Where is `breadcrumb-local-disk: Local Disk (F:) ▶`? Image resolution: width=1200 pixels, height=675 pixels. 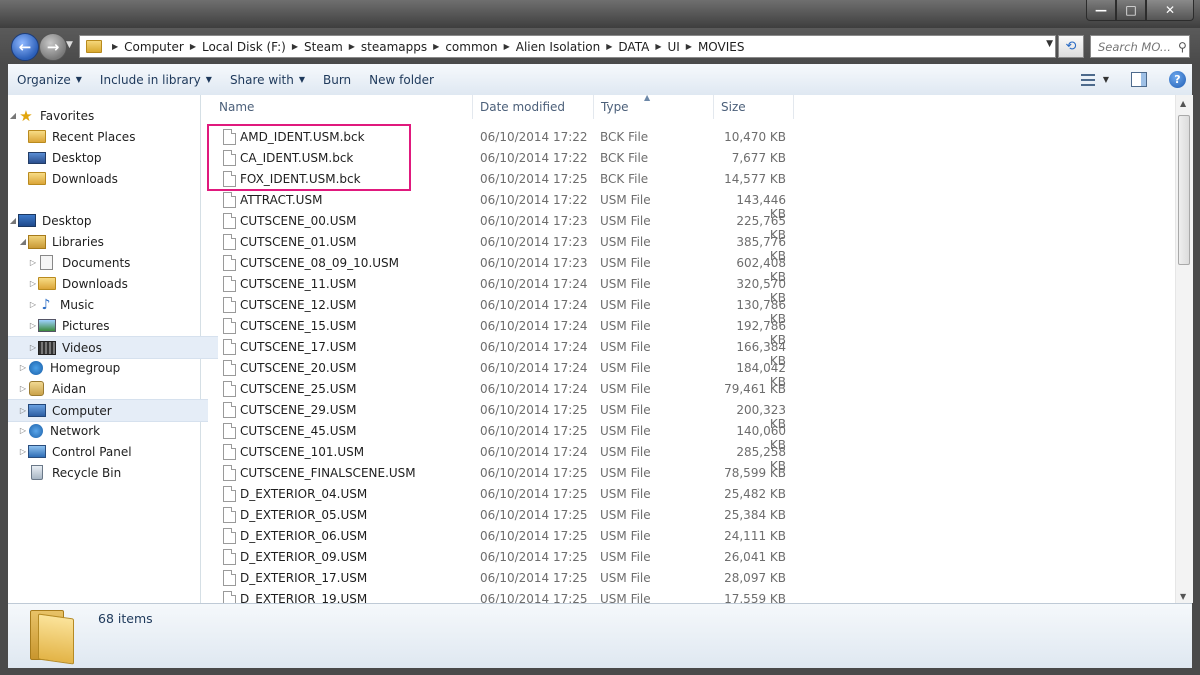
breadcrumb-local-disk: Local Disk (F:) ▶ is located at coordinates (253, 47).